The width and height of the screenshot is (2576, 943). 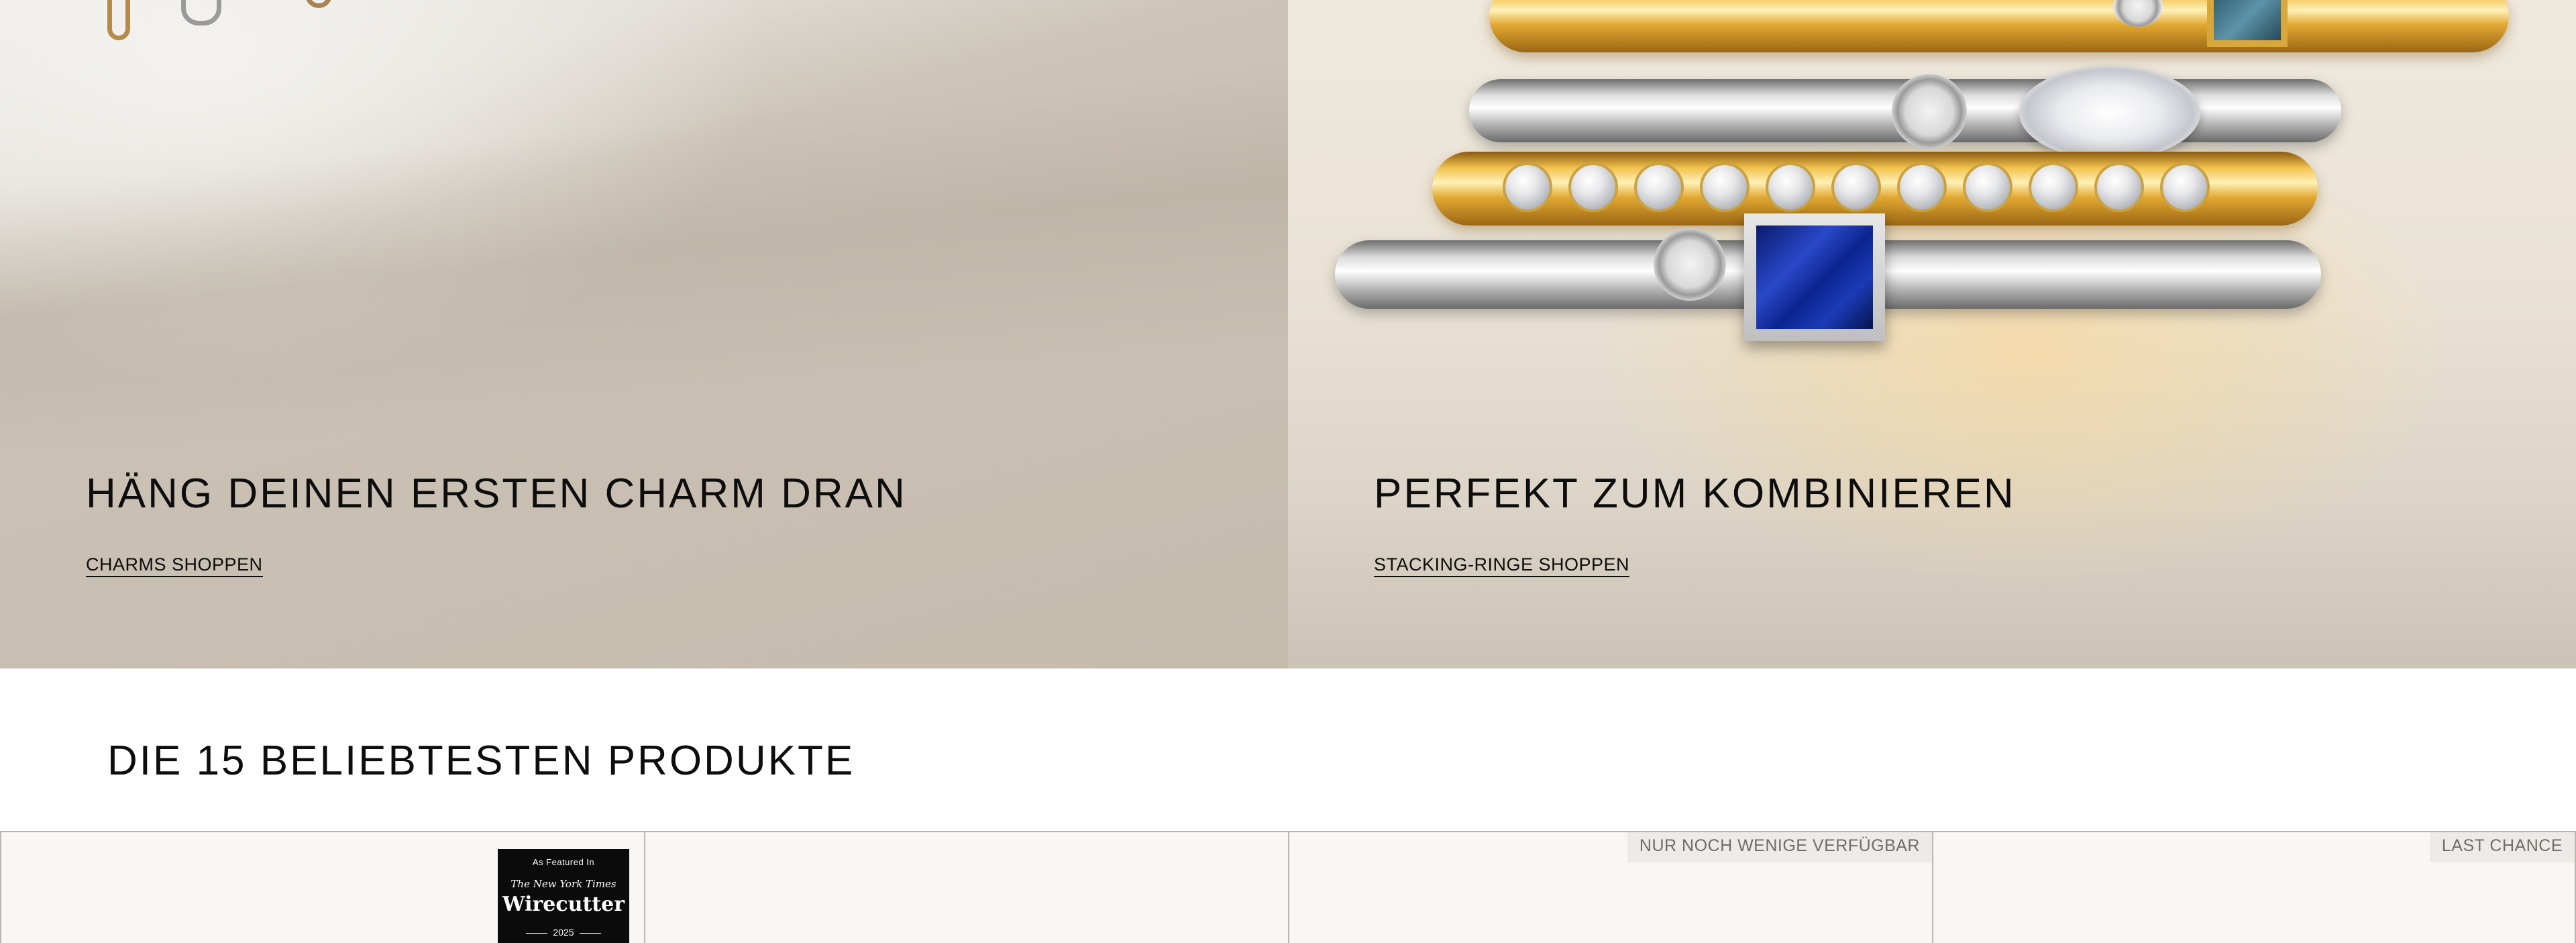 I want to click on product-badge-limited: NUR NOCH WENIGE VERFÜGBAR, so click(x=1779, y=847).